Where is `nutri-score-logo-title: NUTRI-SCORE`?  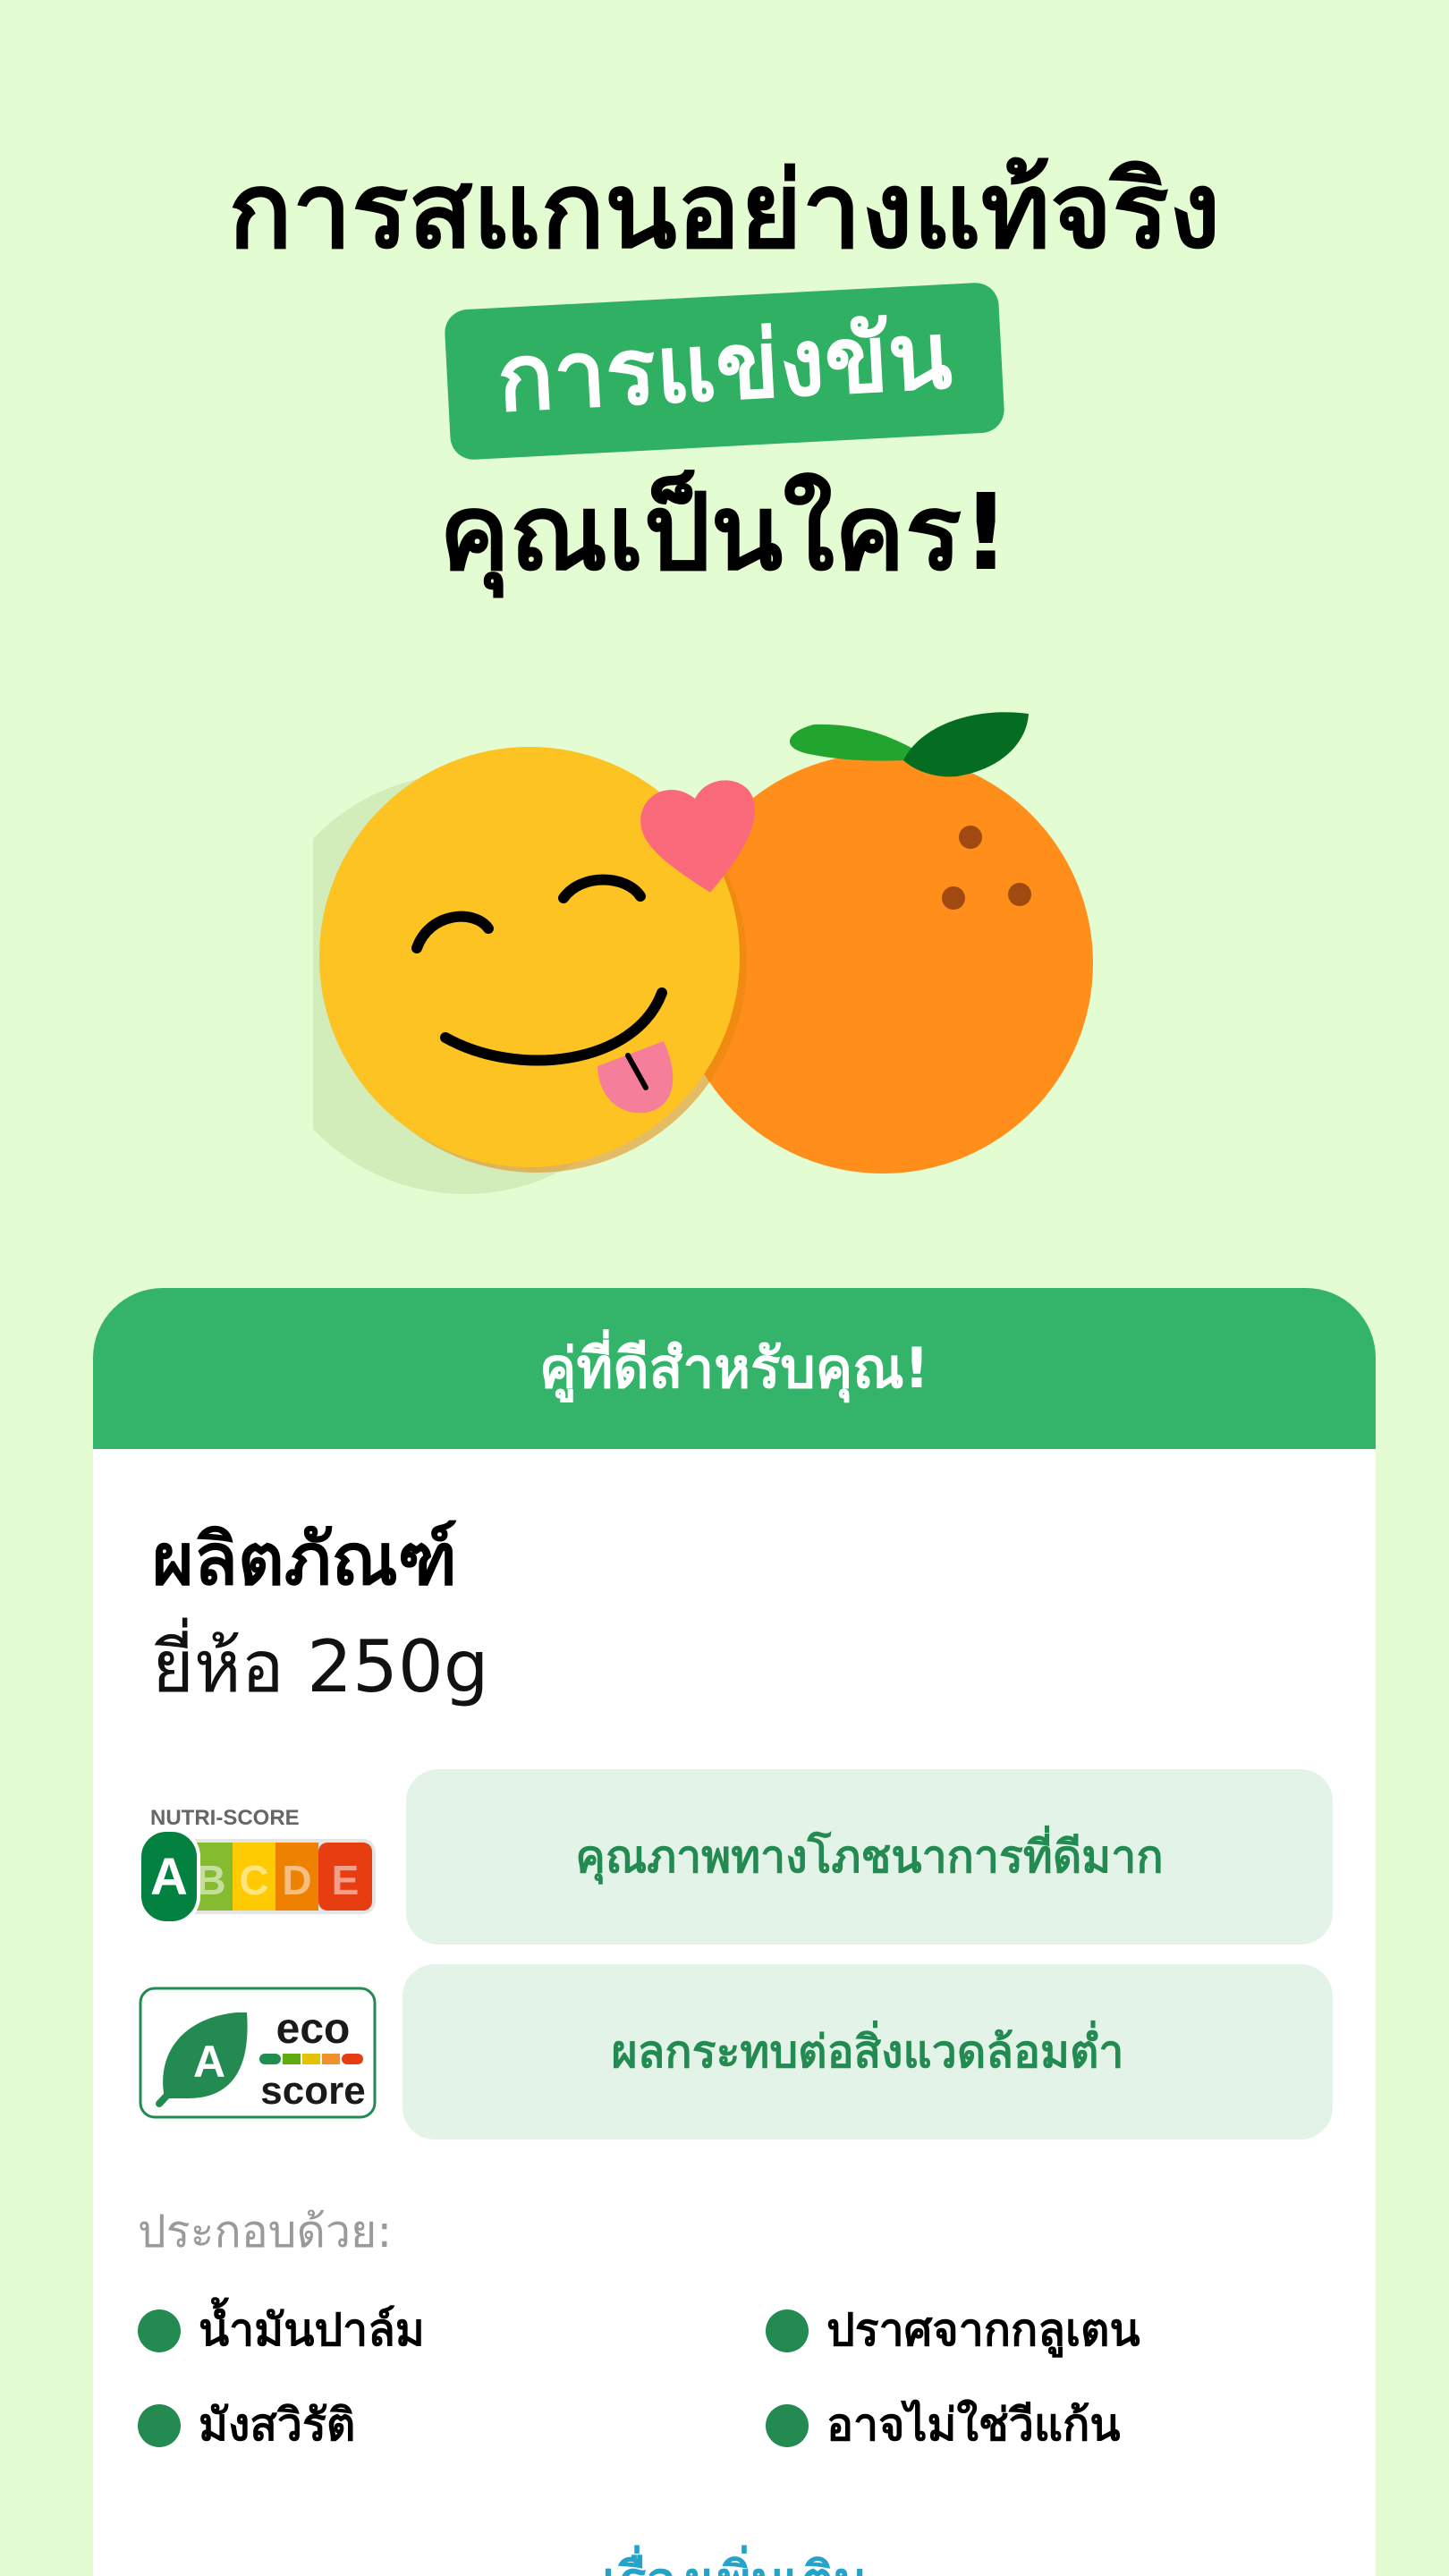
nutri-score-logo-title: NUTRI-SCORE is located at coordinates (225, 1818).